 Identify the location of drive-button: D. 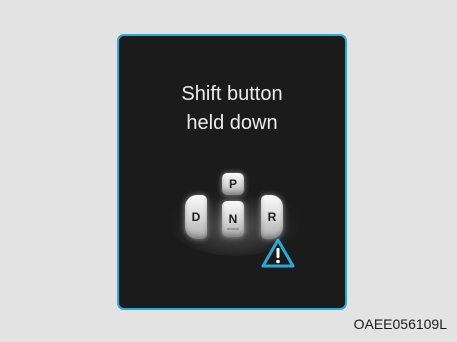
(196, 217).